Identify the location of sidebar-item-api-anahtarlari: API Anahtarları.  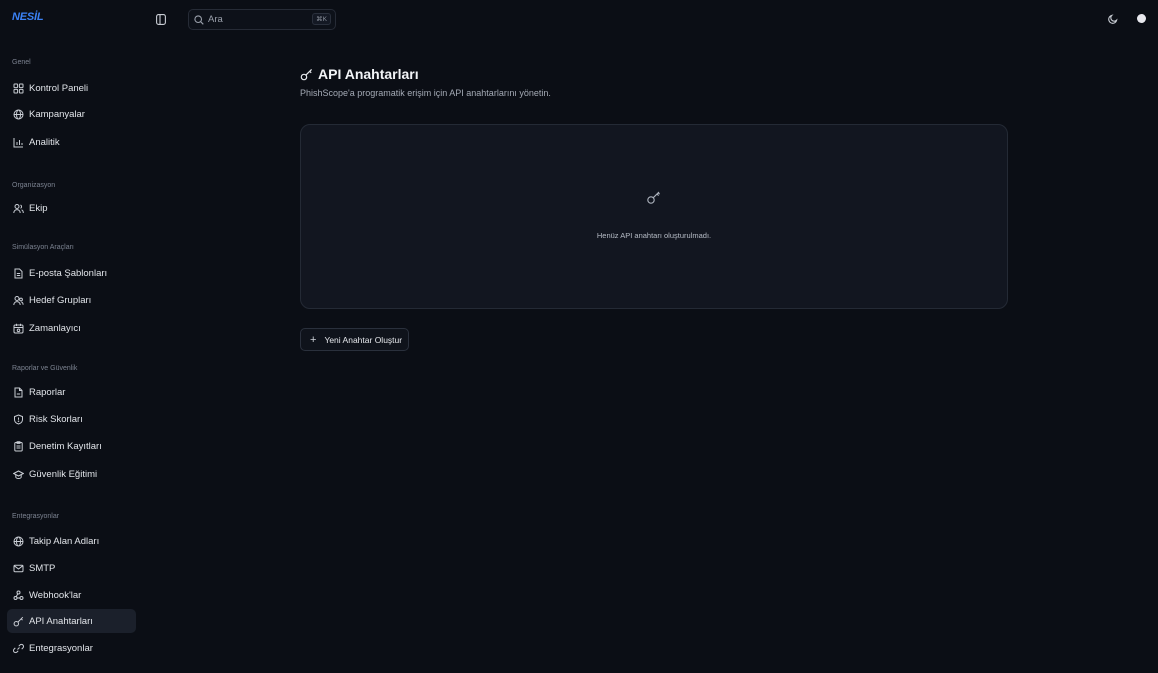
(71, 621).